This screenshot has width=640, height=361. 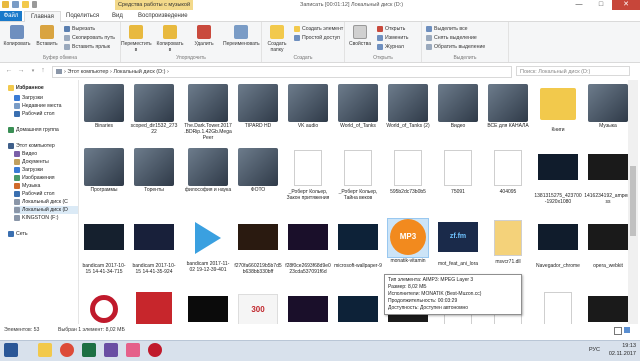 I want to click on tab-share: Поделиться, so click(x=82, y=16).